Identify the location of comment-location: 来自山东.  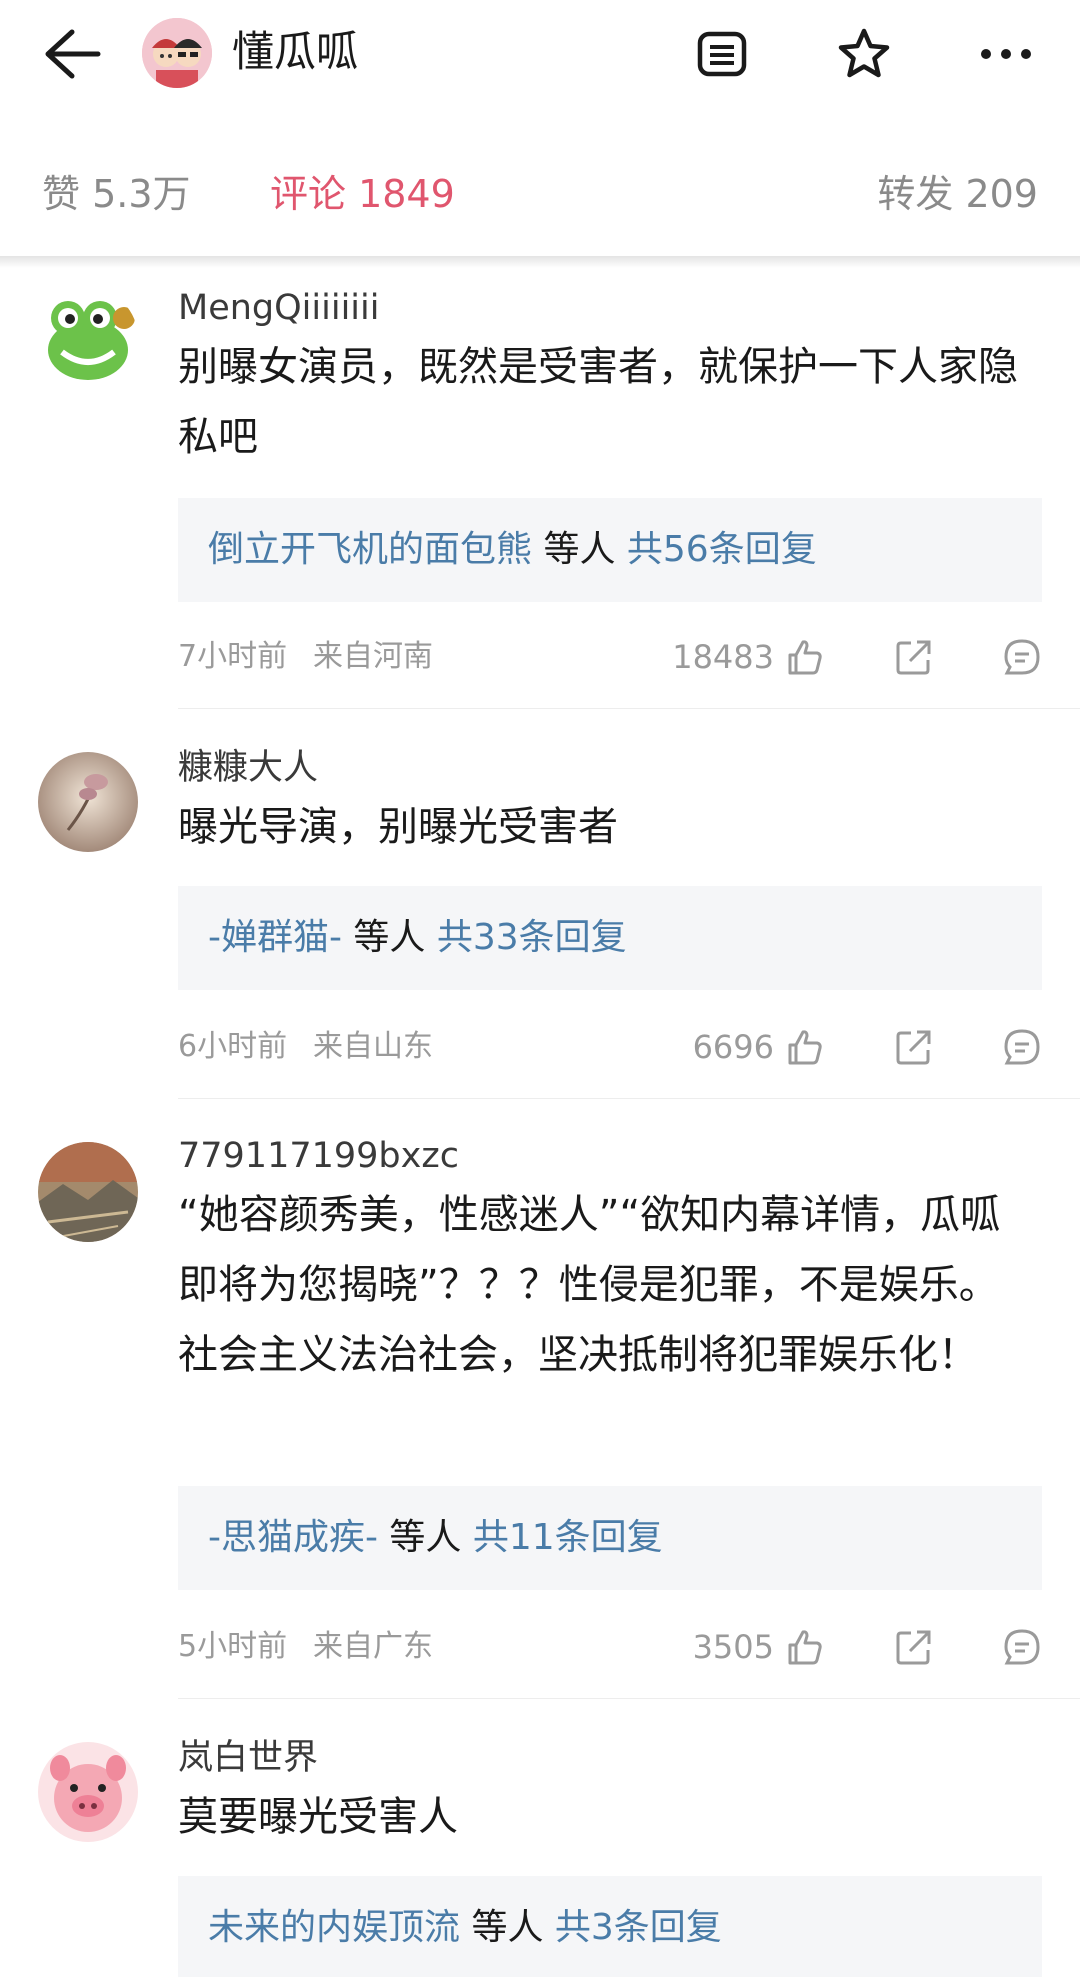
(373, 1046).